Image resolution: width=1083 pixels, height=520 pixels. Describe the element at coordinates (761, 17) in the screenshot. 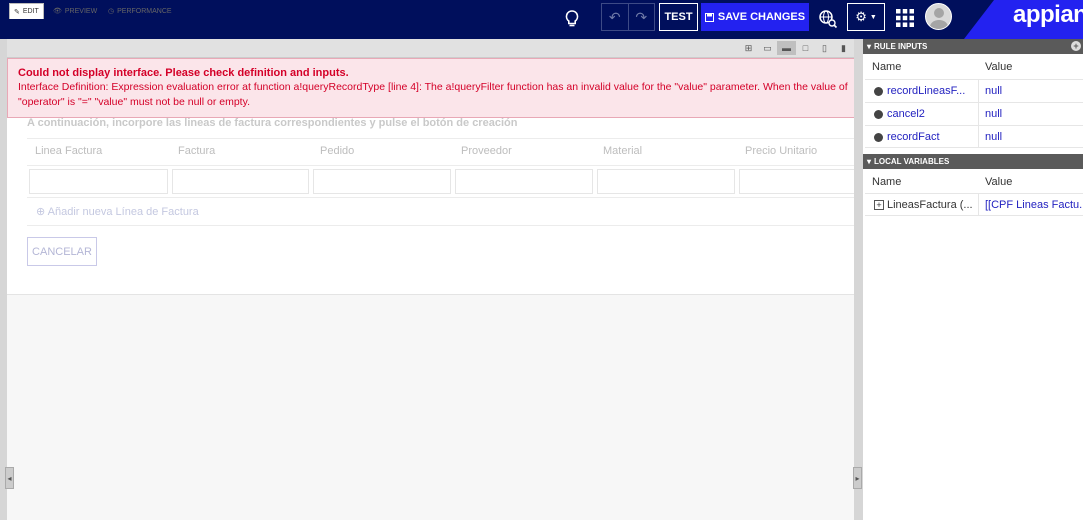

I see `save-changes-label: SAVE CHANGES` at that location.